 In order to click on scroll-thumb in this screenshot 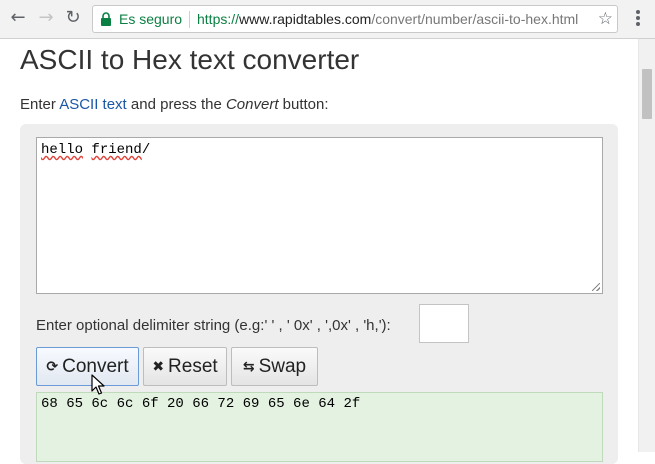, I will do `click(647, 94)`.